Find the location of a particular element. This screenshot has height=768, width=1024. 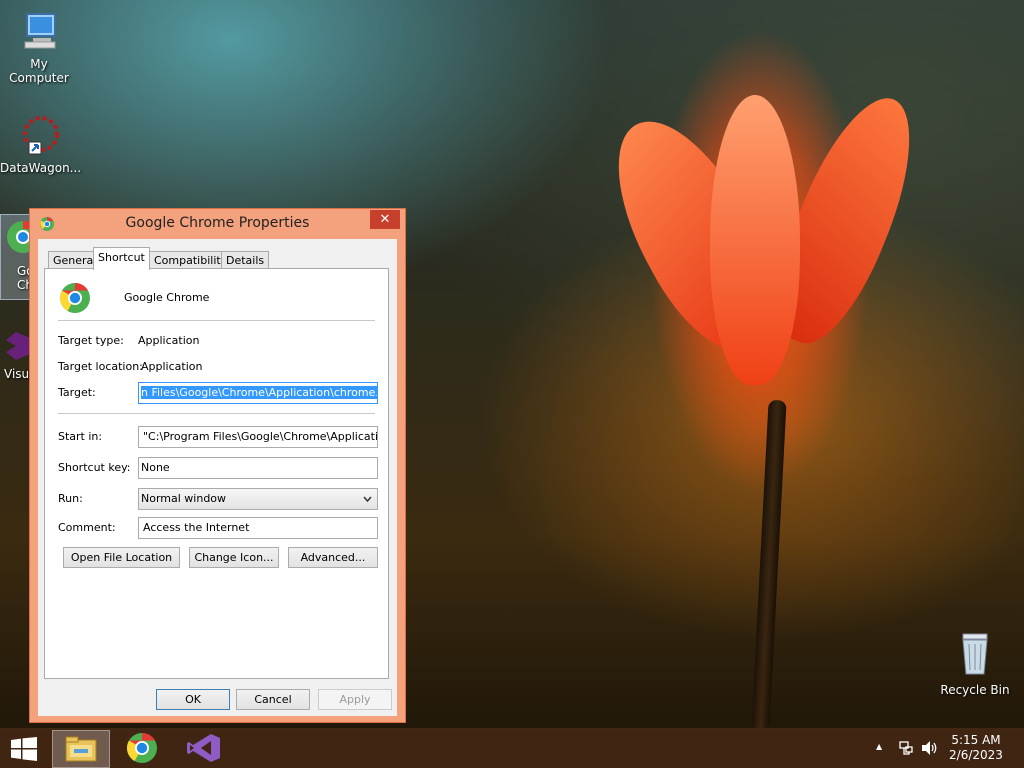

recycle-bin-icon is located at coordinates (975, 654).